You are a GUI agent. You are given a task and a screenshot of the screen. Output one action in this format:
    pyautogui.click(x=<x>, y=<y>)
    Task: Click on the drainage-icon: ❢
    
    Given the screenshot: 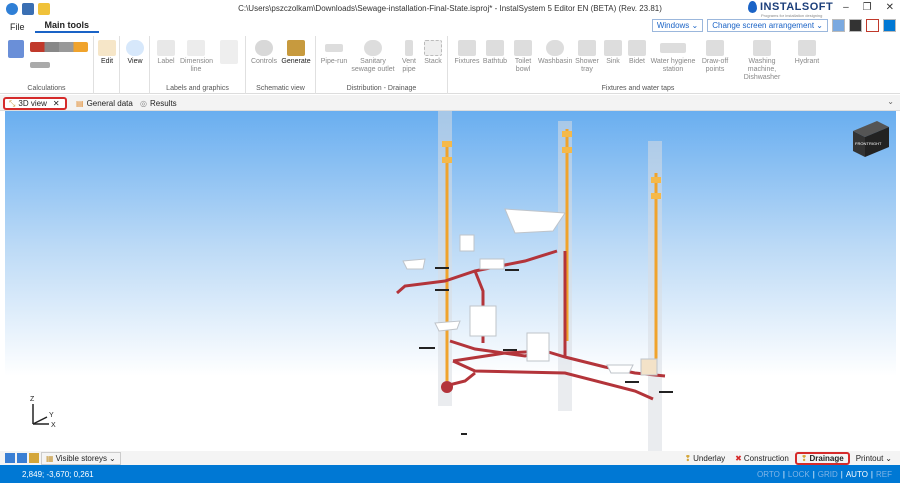 What is the action you would take?
    pyautogui.click(x=804, y=458)
    